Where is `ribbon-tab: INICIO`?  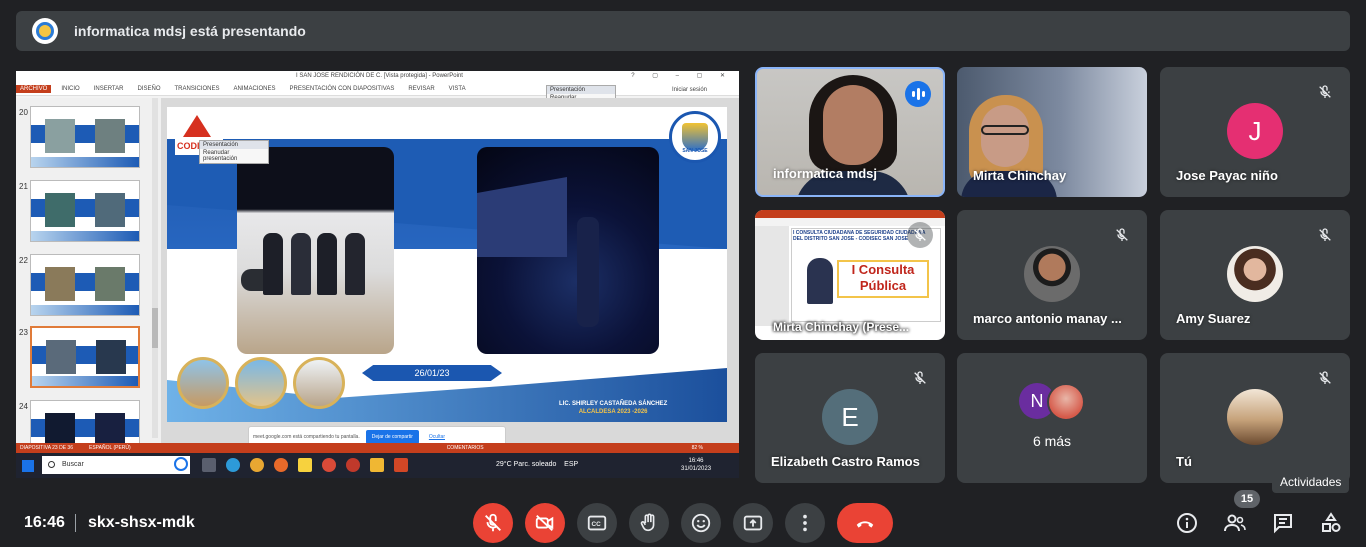 ribbon-tab: INICIO is located at coordinates (70, 89).